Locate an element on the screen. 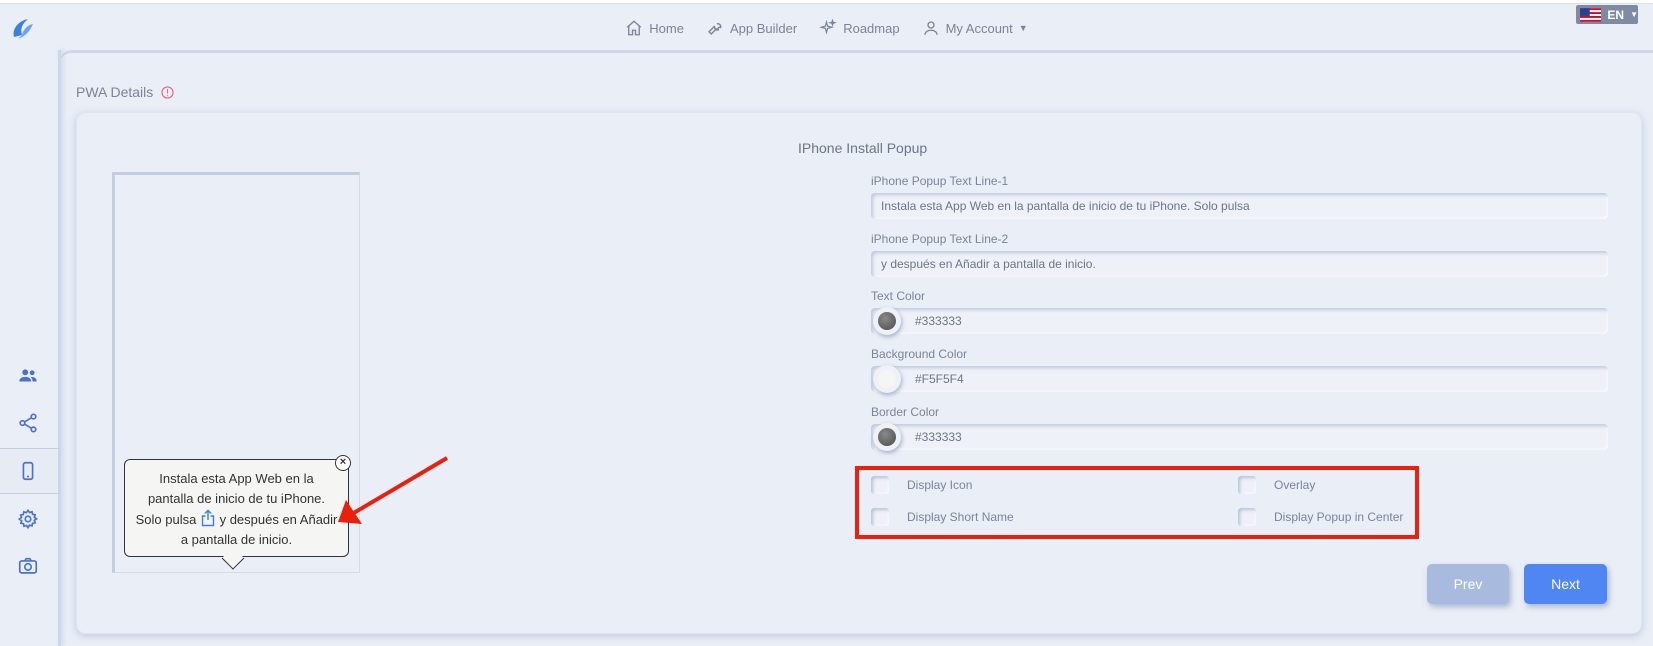 The height and width of the screenshot is (646, 1653). camera-icon is located at coordinates (28, 565).